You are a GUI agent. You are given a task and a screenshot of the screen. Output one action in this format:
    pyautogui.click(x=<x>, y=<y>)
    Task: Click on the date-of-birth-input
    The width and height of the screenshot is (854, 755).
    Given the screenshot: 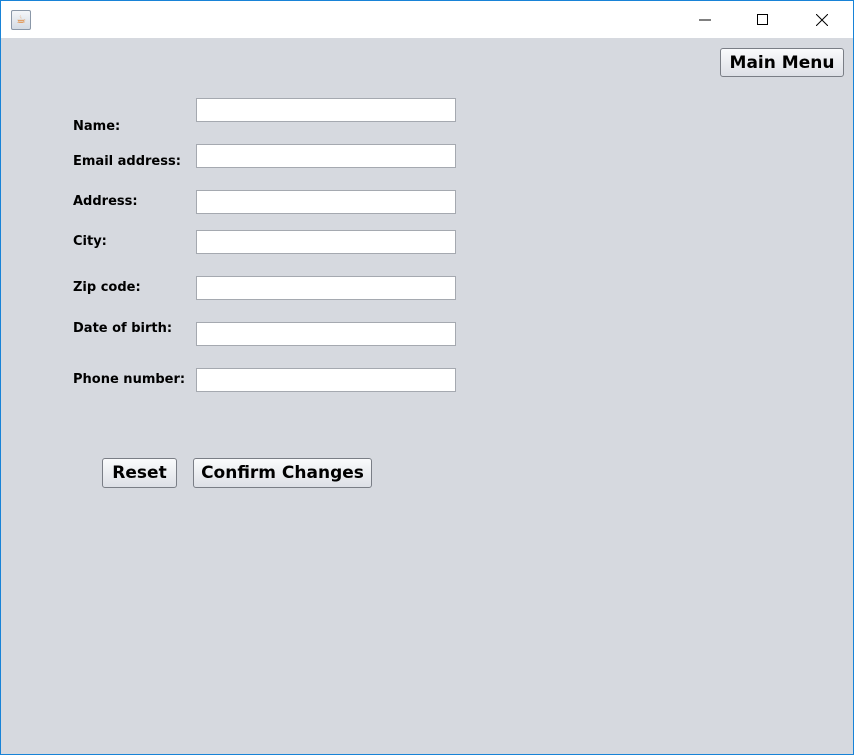 What is the action you would take?
    pyautogui.click(x=326, y=334)
    